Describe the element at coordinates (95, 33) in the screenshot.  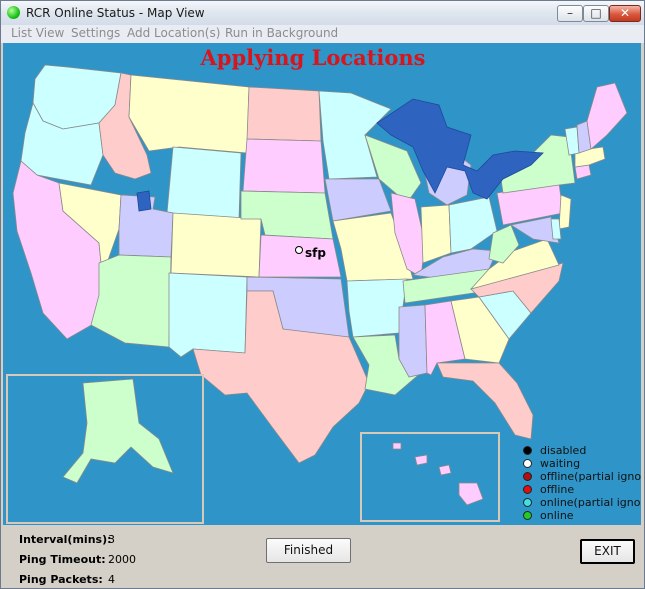
I see `menu-settings: Settings` at that location.